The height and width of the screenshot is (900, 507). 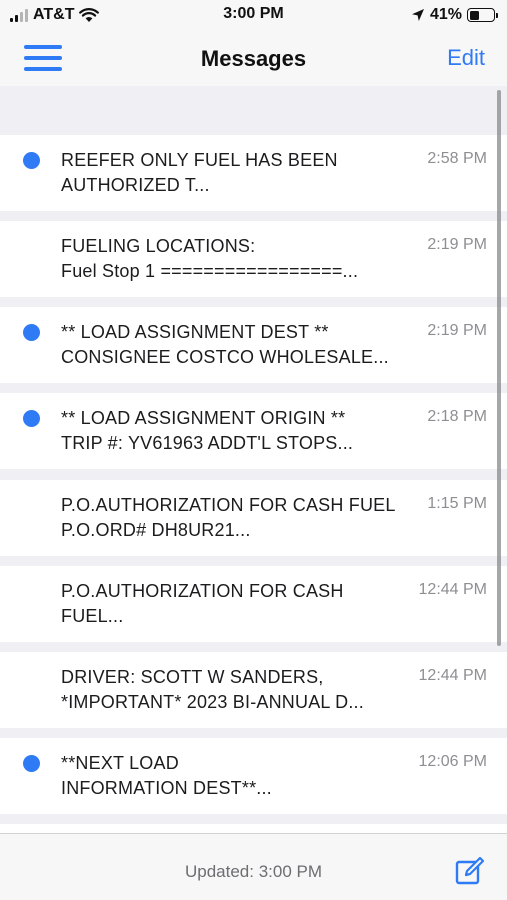 I want to click on message-row: **NEXT LOAD INFORMATION DEST**... 12:06 PM, so click(x=253, y=776).